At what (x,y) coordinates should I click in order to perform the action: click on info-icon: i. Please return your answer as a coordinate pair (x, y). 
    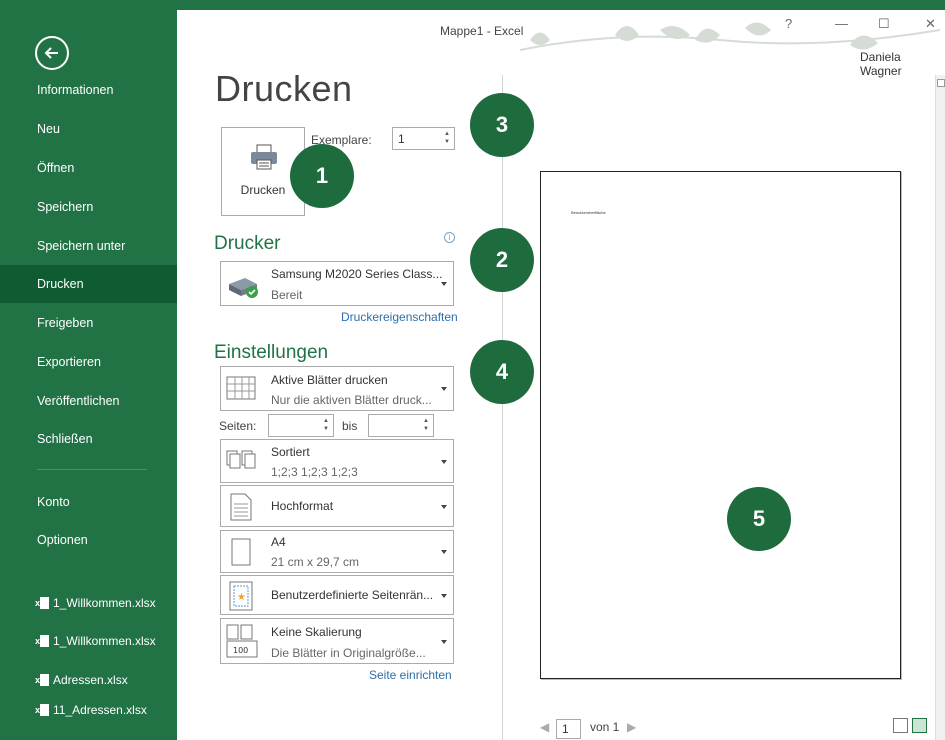
    Looking at the image, I should click on (449, 237).